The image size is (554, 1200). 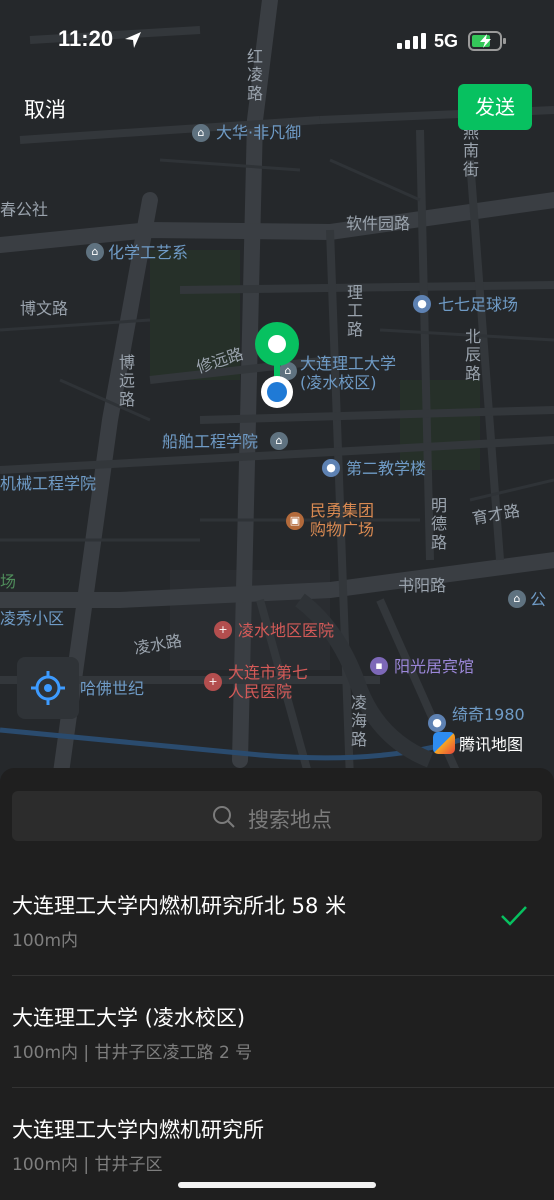 I want to click on road-label: 北辰路, so click(x=472, y=355).